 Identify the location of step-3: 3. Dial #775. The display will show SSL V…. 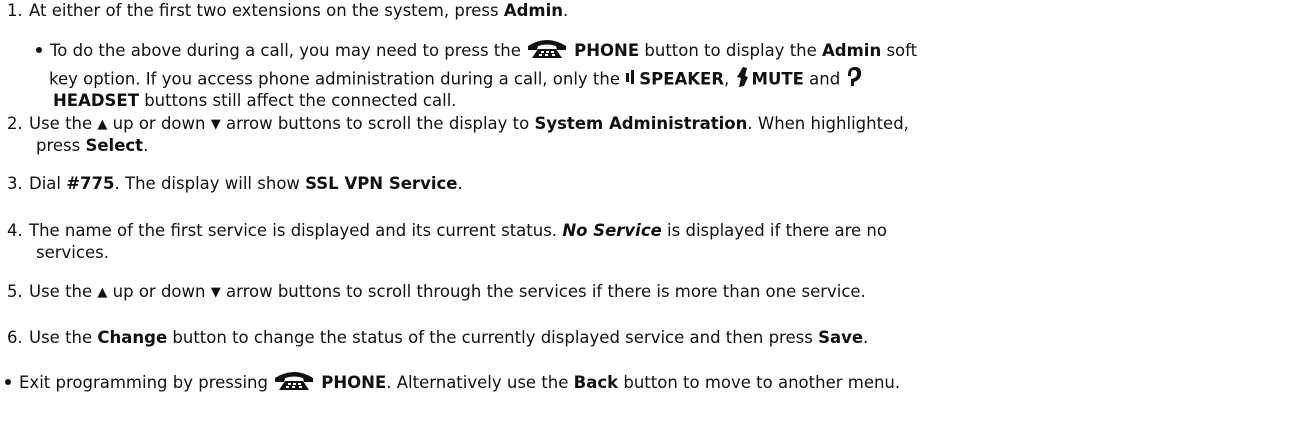
(642, 184).